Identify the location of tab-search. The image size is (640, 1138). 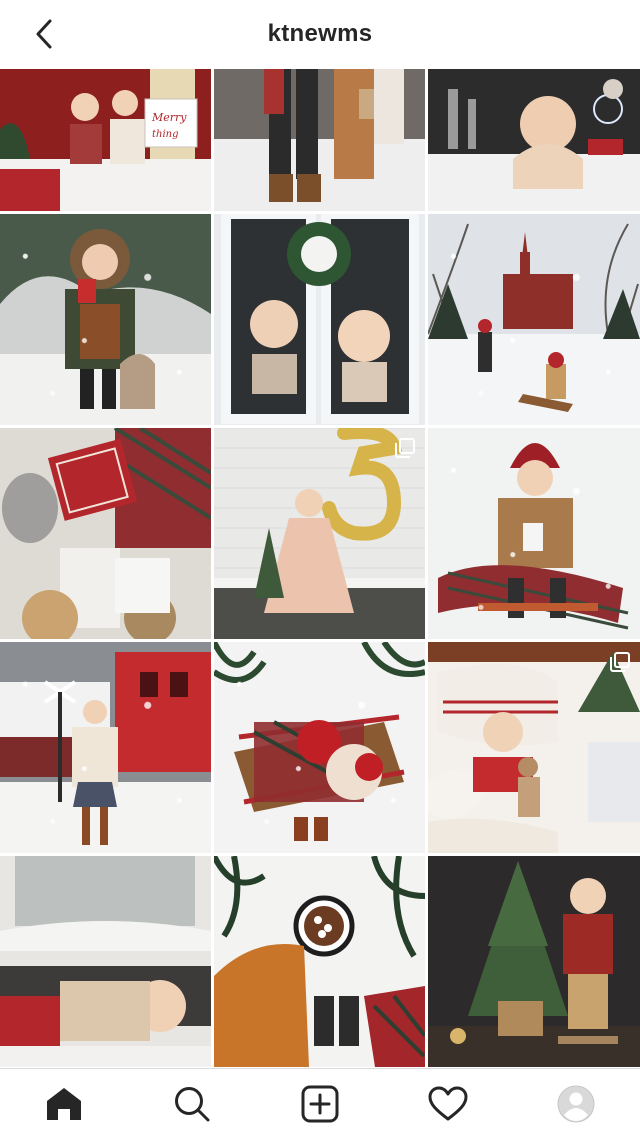
(192, 1104).